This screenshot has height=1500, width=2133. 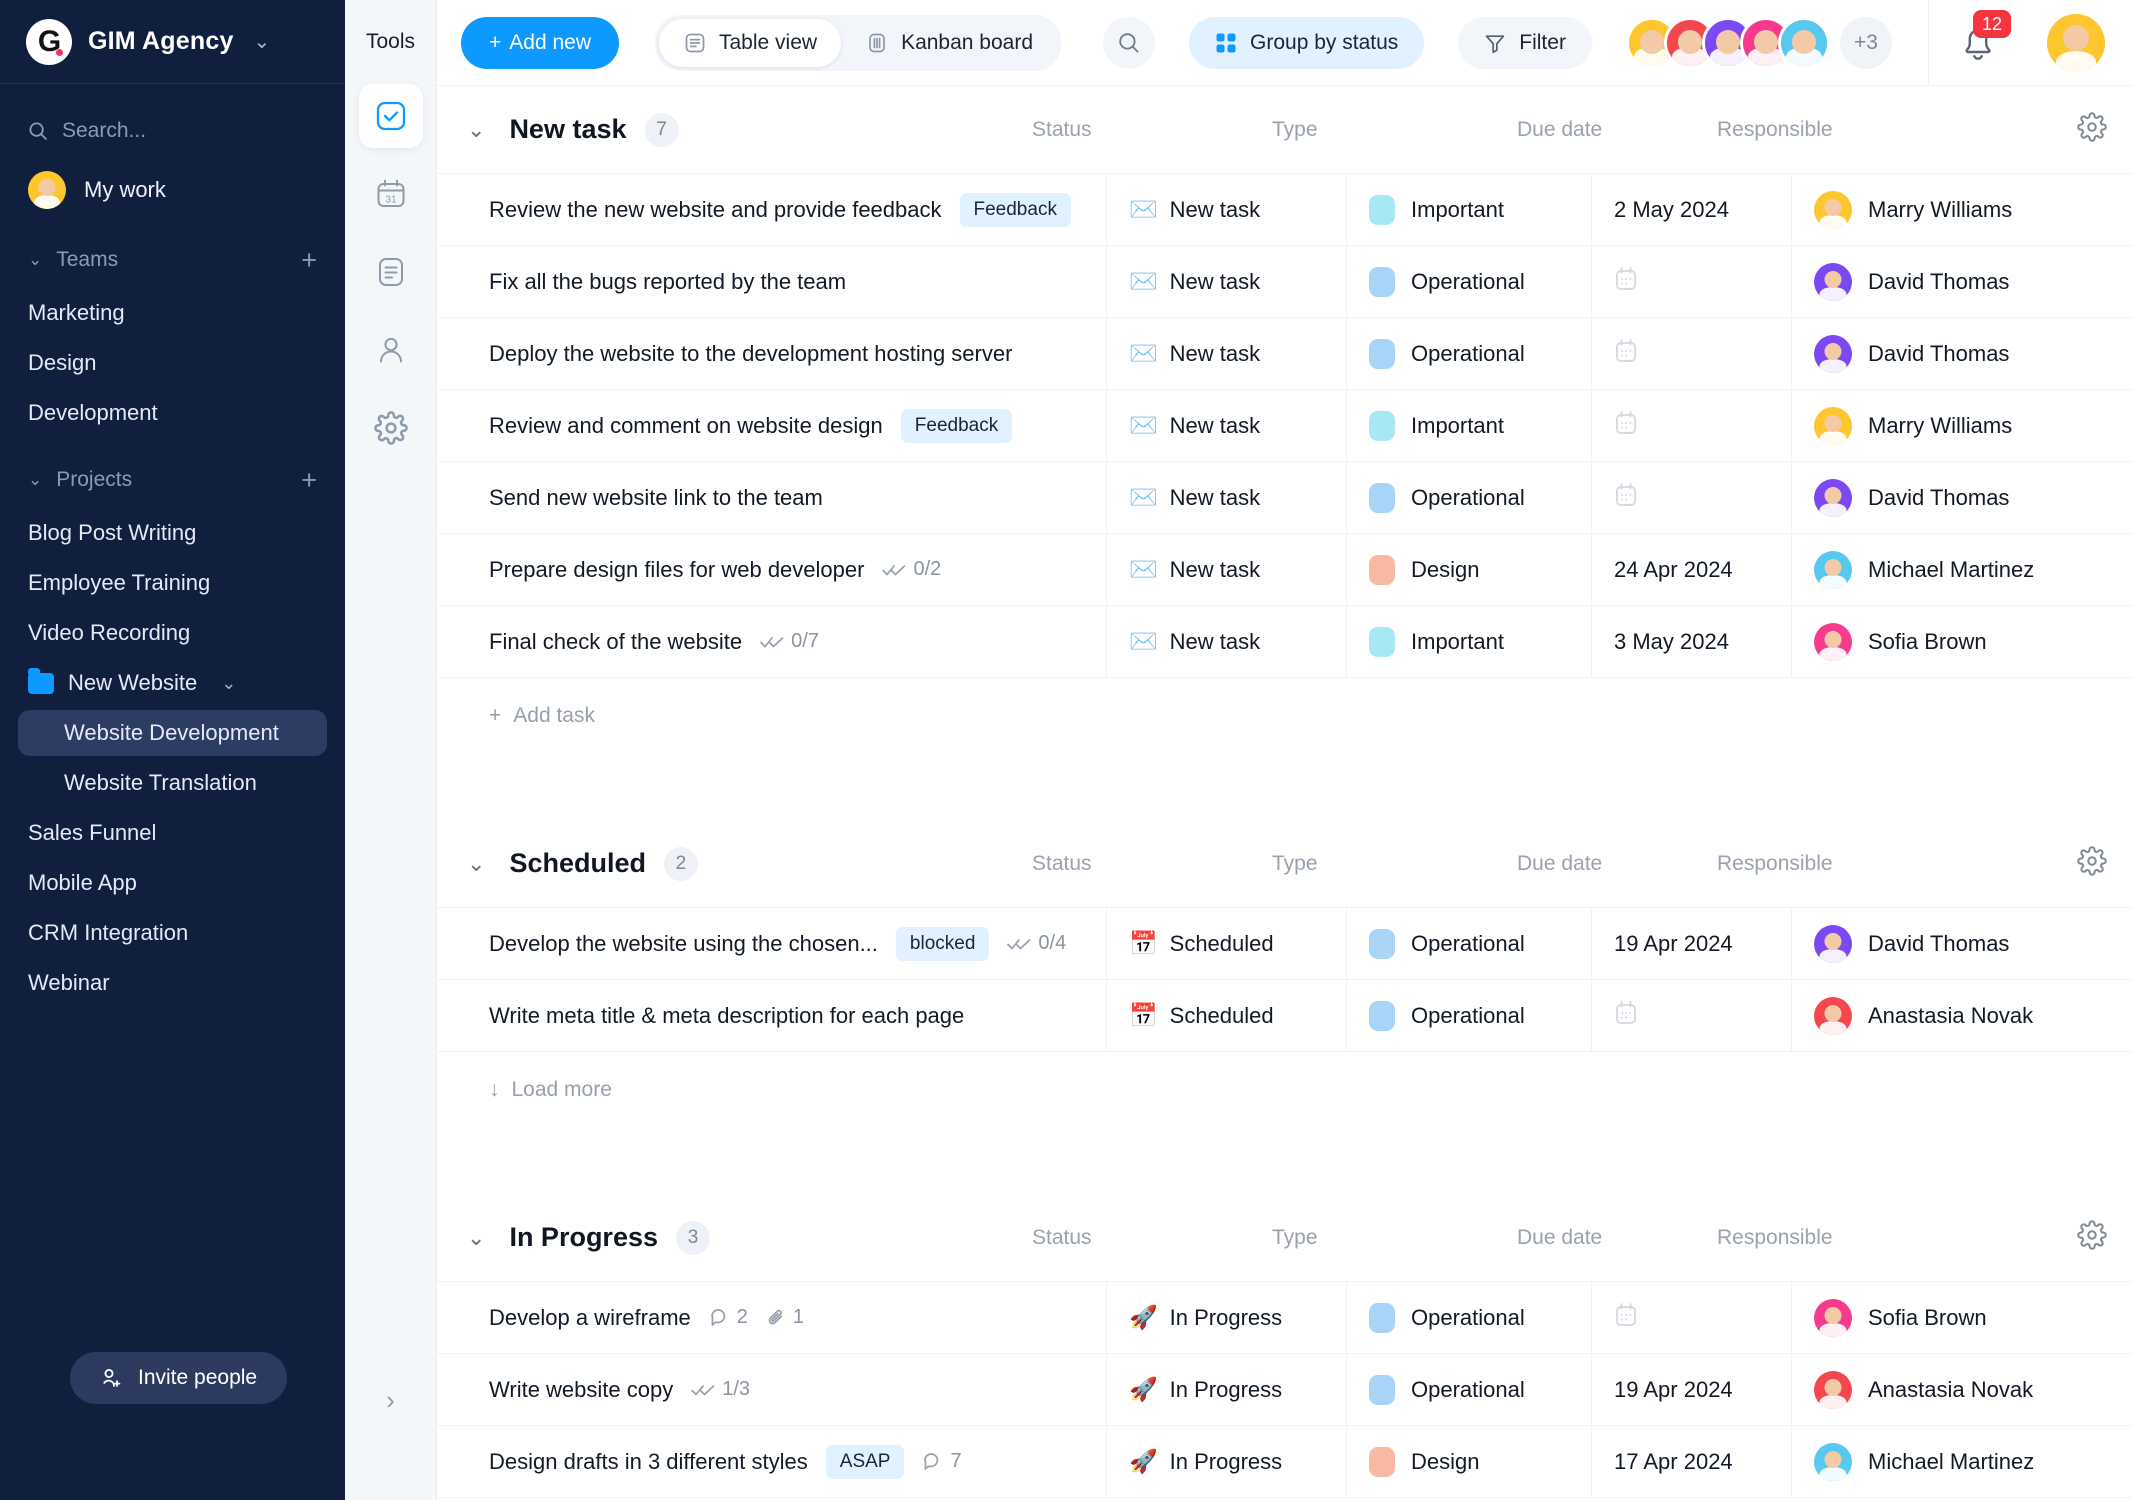 What do you see at coordinates (172, 833) in the screenshot?
I see `sidebar-item-sales-funnel: Sales Funnel` at bounding box center [172, 833].